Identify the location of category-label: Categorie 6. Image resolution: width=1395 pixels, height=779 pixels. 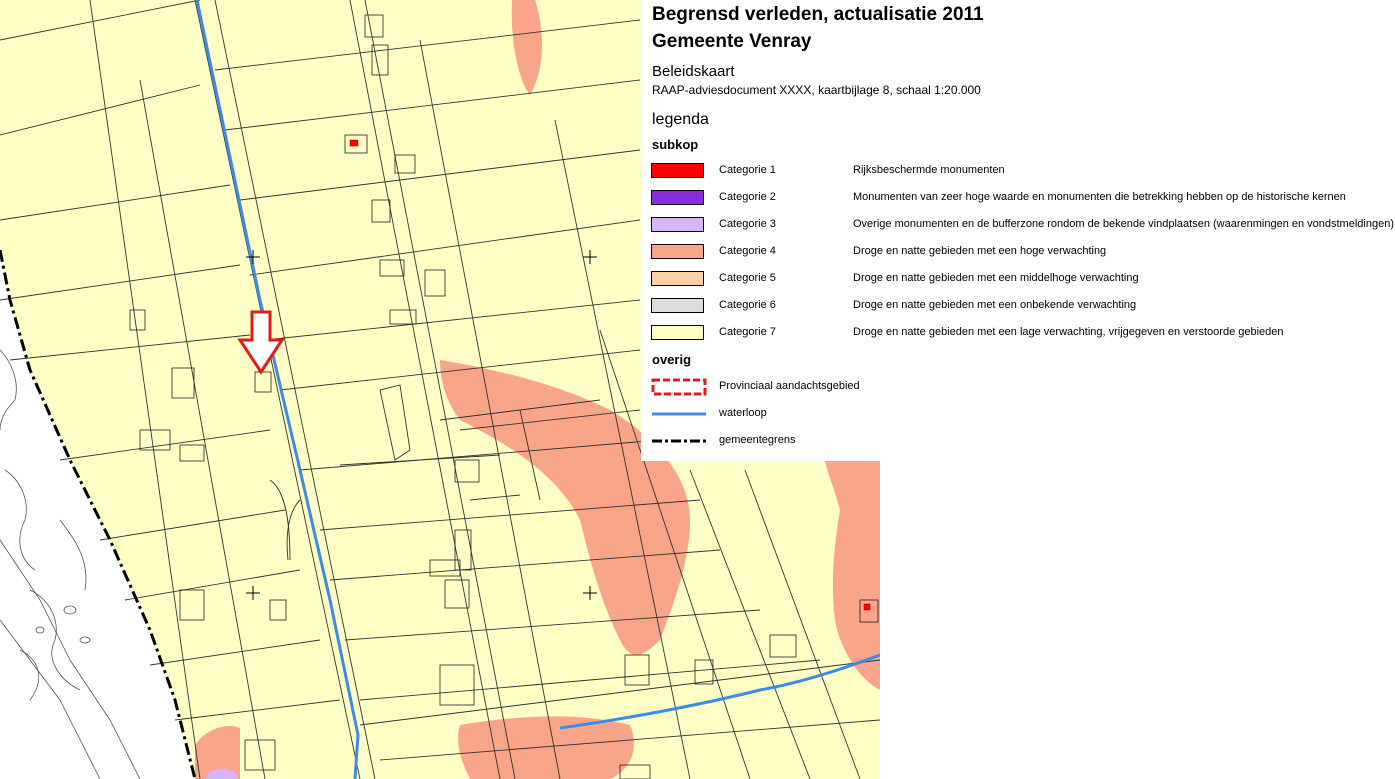
(747, 305).